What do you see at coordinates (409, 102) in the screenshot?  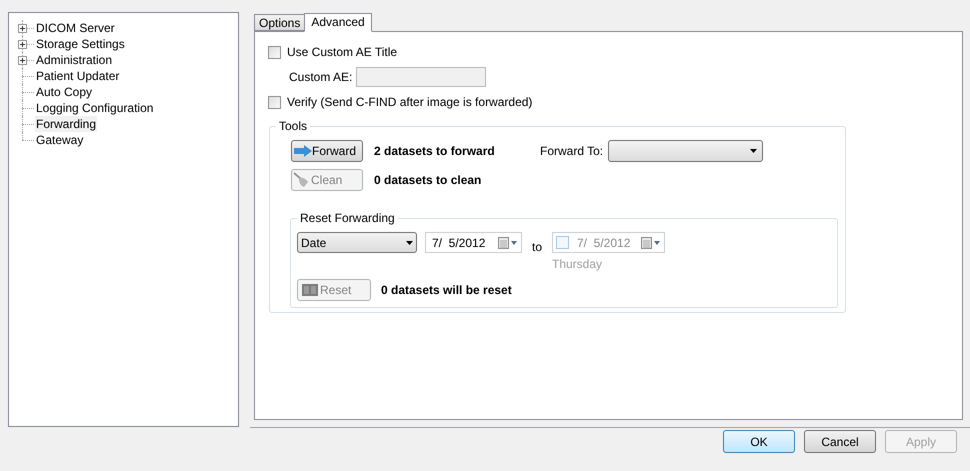 I see `checkbox-label: Verify (Send C-FIND after image is forwarded)` at bounding box center [409, 102].